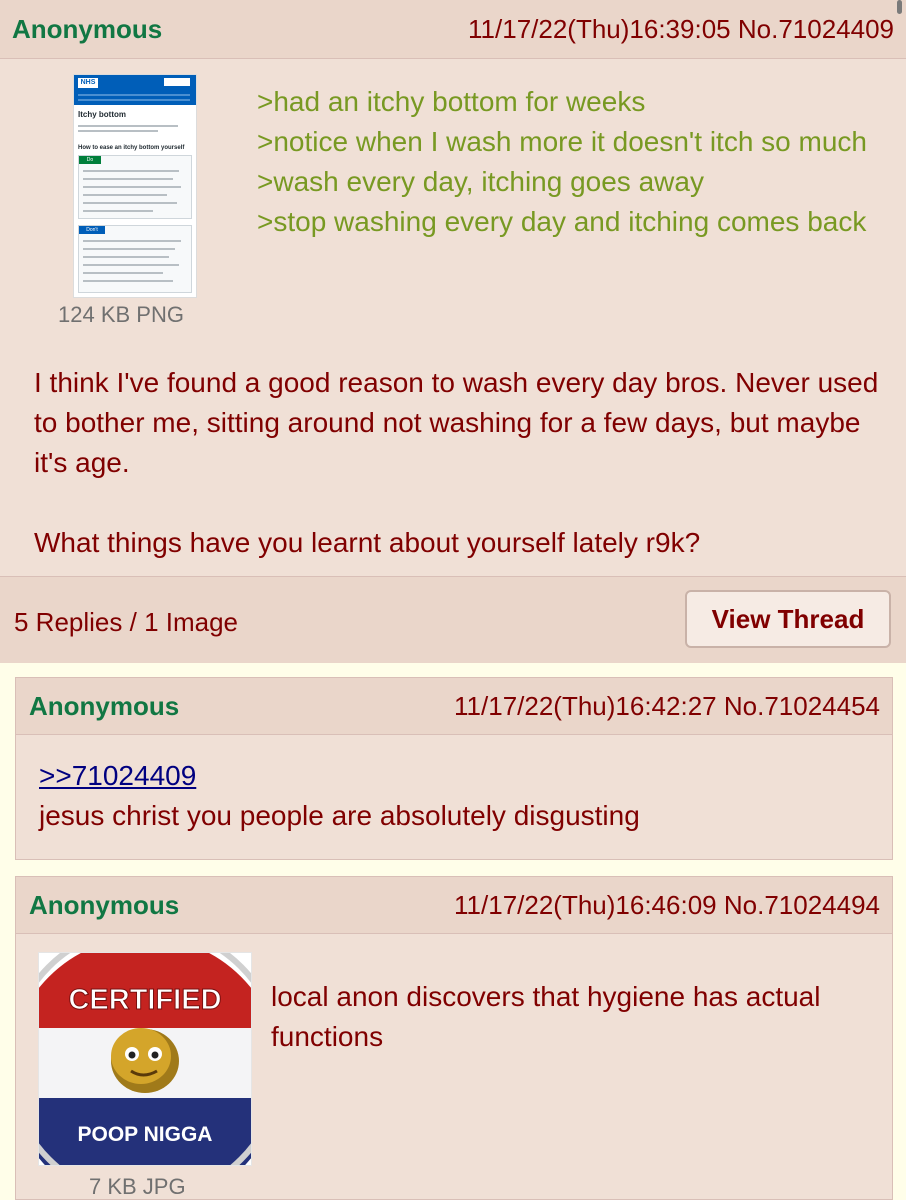 The image size is (906, 1200). I want to click on quote-link: >>71024409, so click(117, 775).